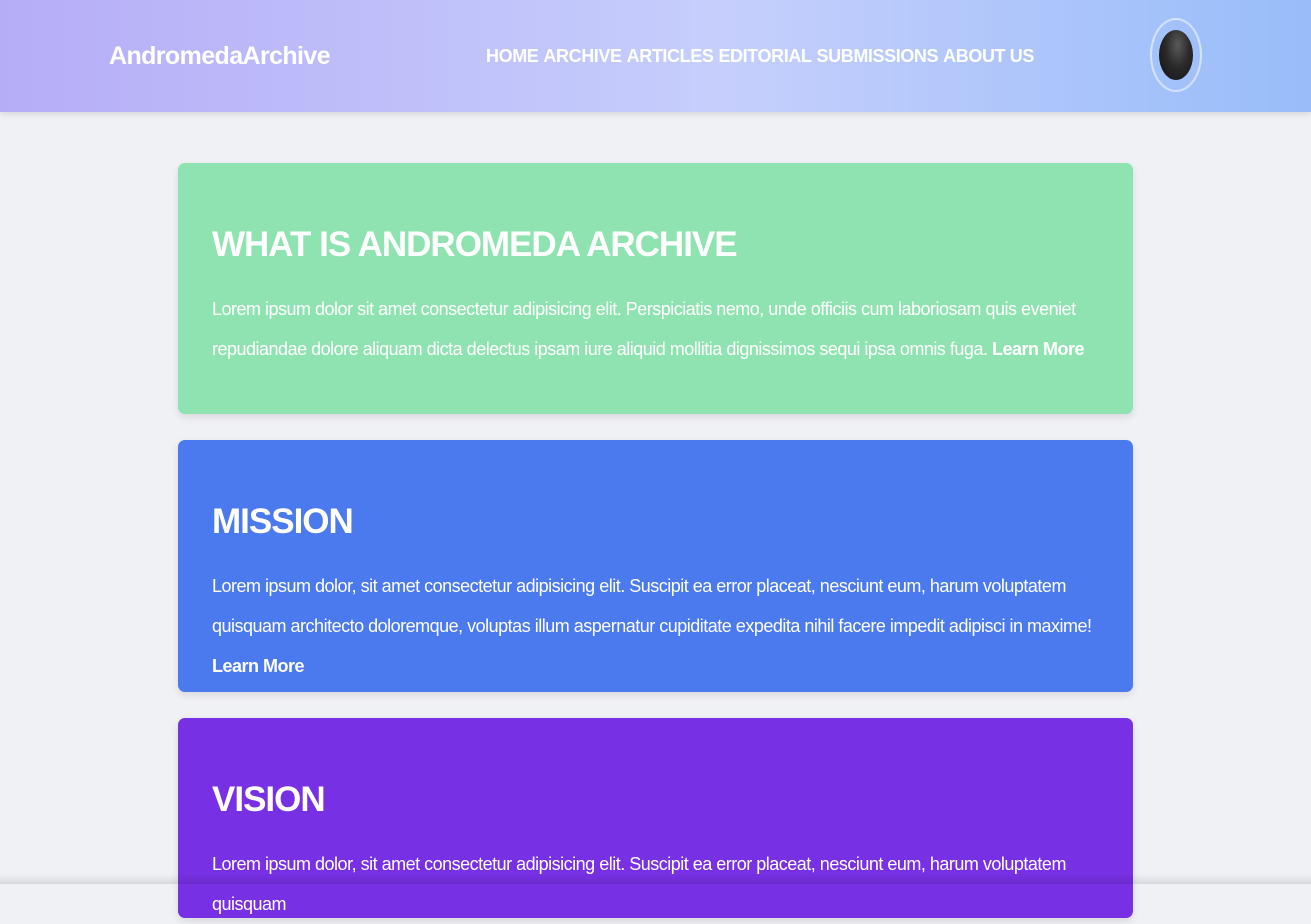 The width and height of the screenshot is (1311, 924). What do you see at coordinates (670, 56) in the screenshot?
I see `nav-link-articles: ARTICLES` at bounding box center [670, 56].